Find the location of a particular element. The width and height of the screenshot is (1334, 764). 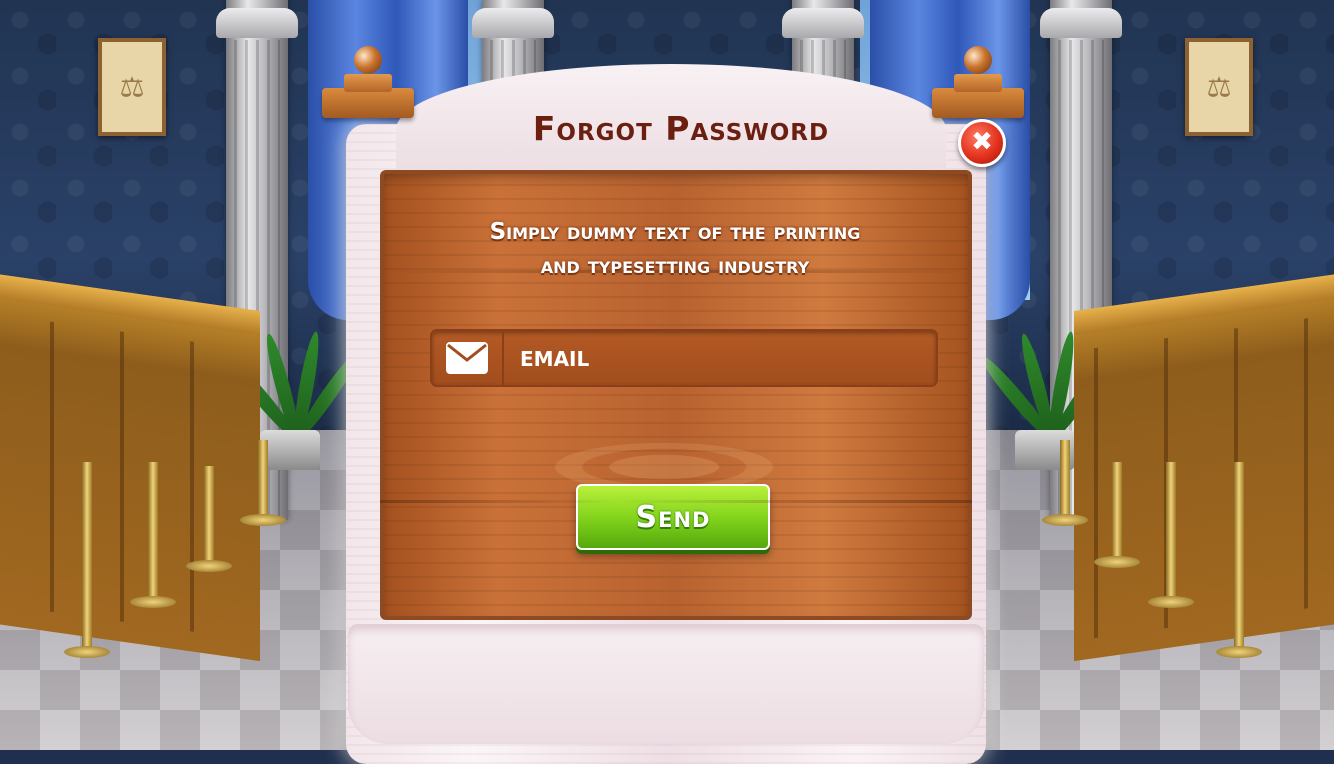

email-input is located at coordinates (720, 359).